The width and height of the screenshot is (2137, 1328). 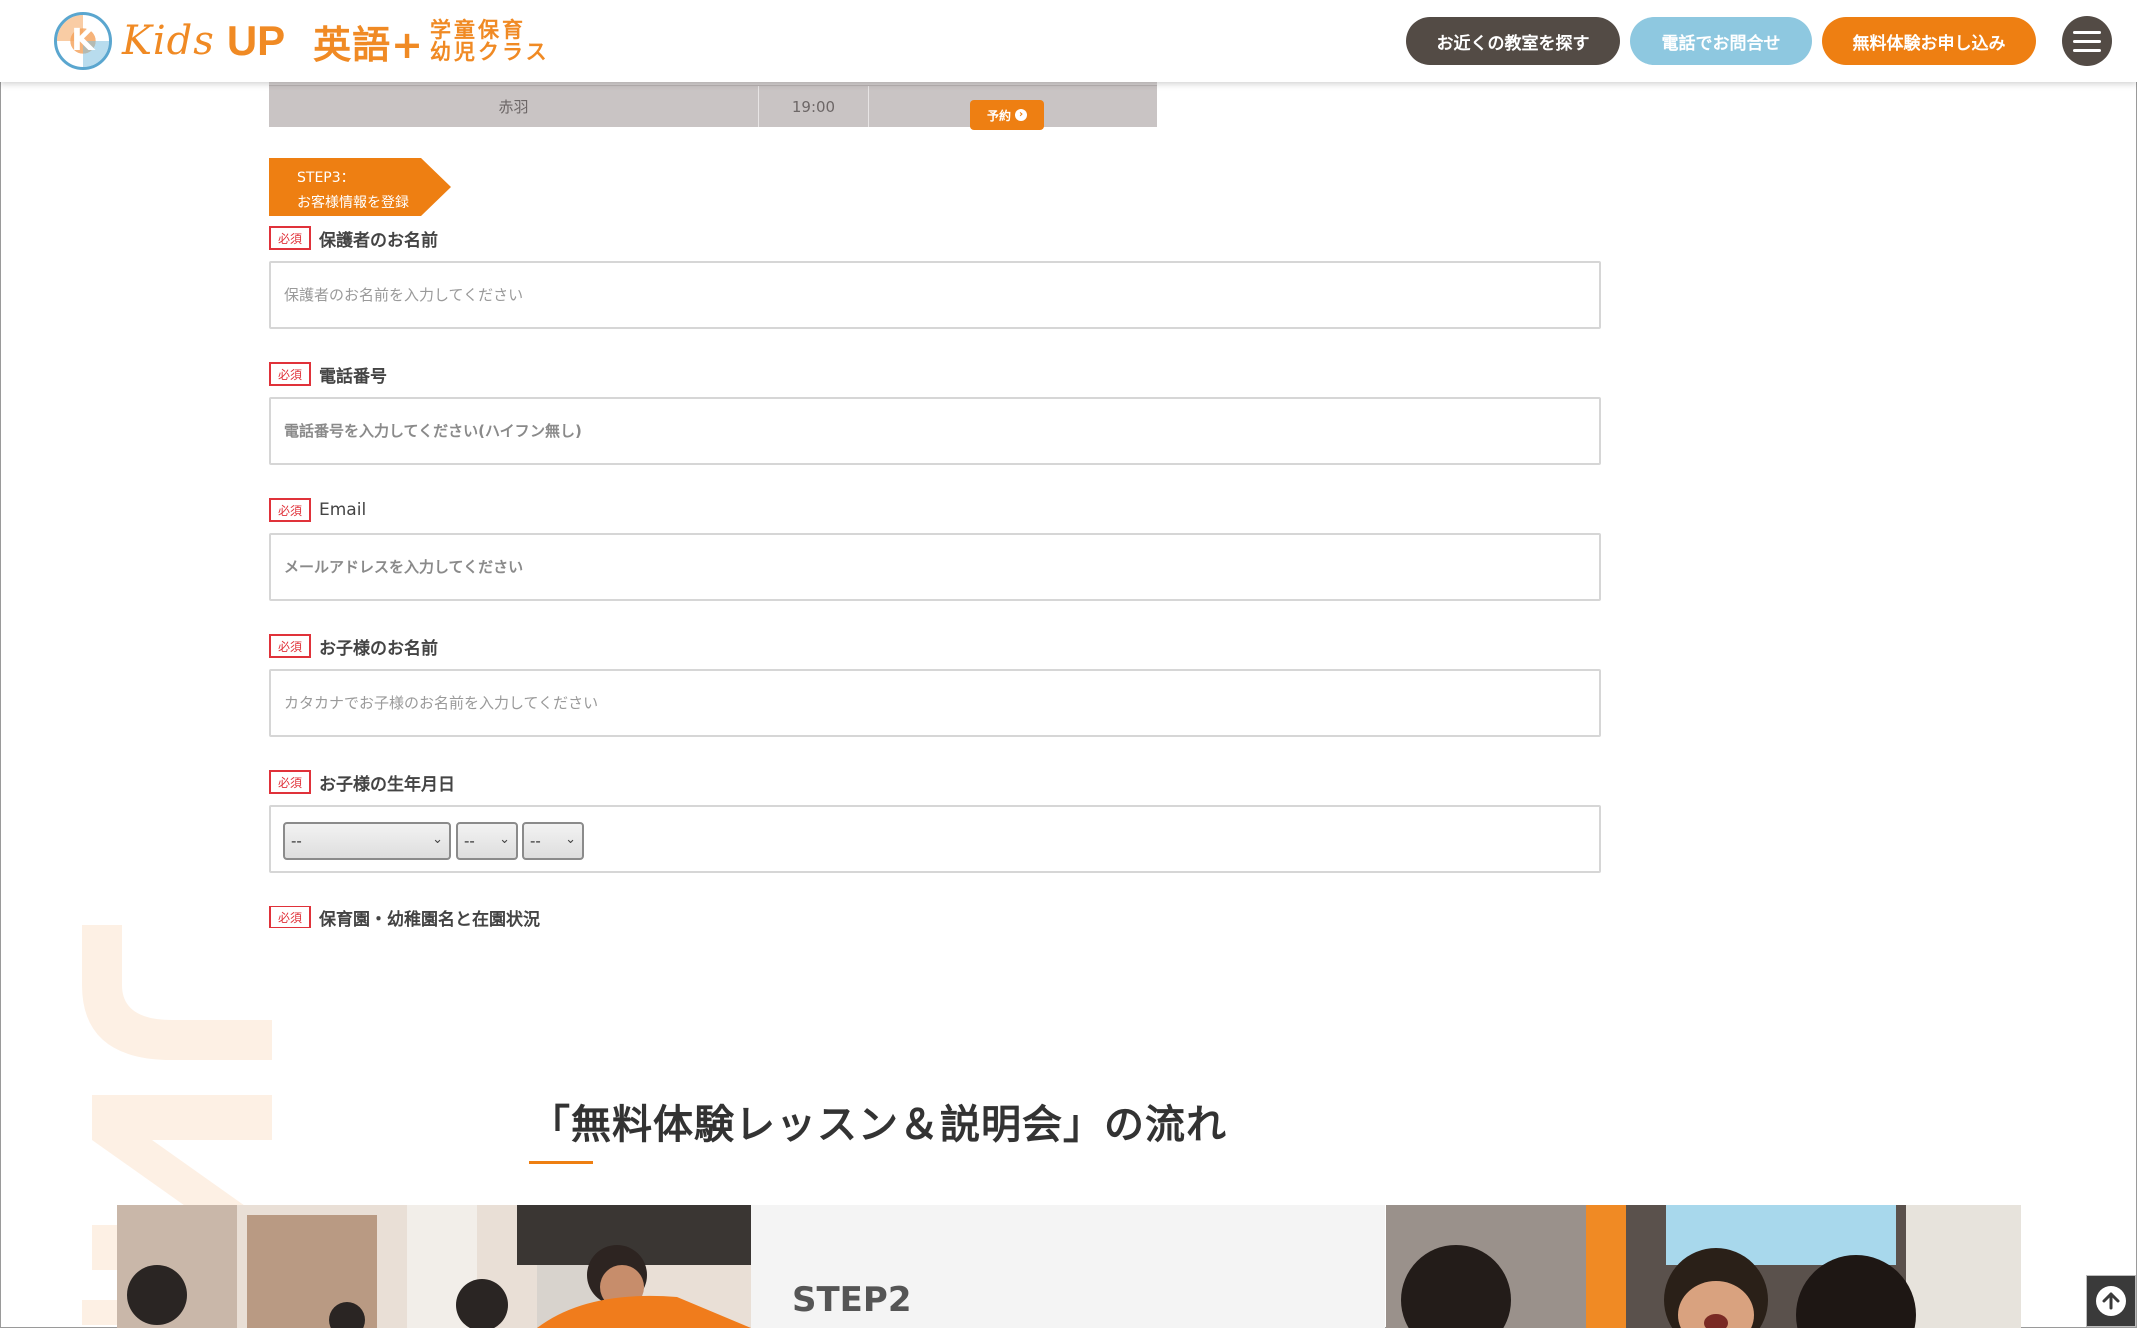 What do you see at coordinates (935, 839) in the screenshot?
I see `child-birthdate-field: -- ⌄ -- ⌄ -- ⌄` at bounding box center [935, 839].